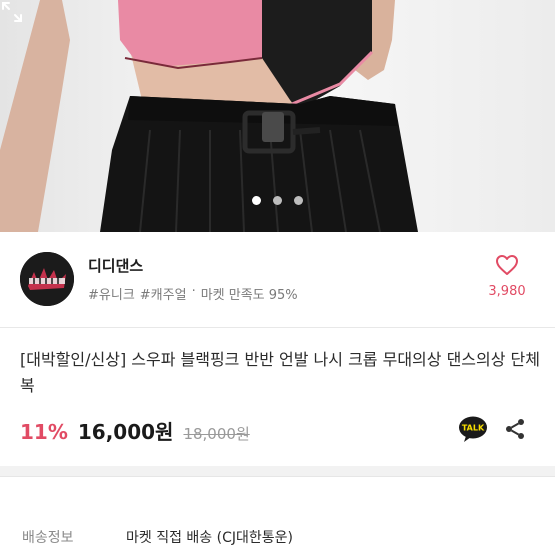 The image size is (555, 555). What do you see at coordinates (256, 200) in the screenshot?
I see `carousel-dot-active` at bounding box center [256, 200].